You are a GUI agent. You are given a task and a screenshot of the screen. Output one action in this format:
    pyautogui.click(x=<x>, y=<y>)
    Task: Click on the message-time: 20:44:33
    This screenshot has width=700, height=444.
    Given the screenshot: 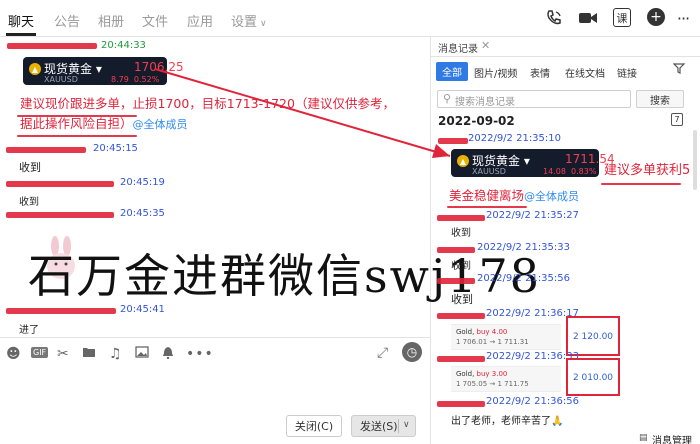 What is the action you would take?
    pyautogui.click(x=123, y=45)
    